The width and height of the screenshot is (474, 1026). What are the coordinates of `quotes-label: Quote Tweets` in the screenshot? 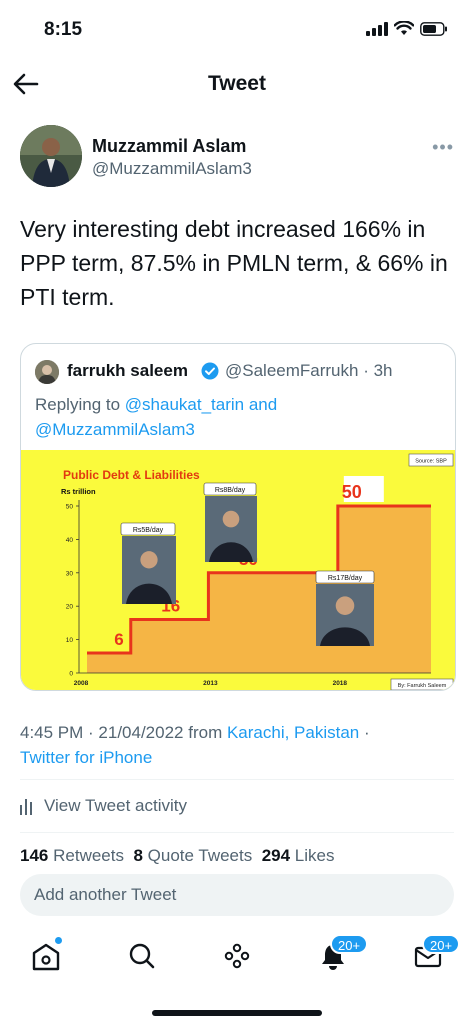 It's located at (200, 855).